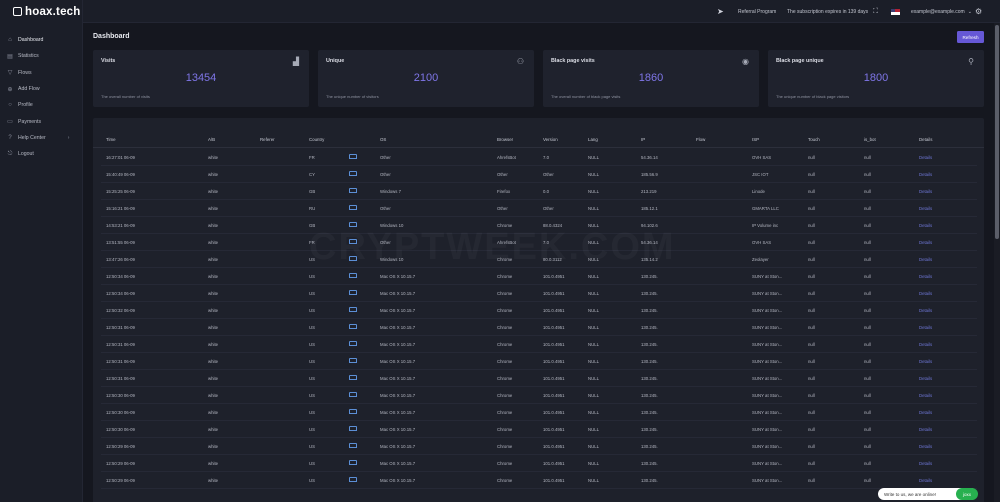  What do you see at coordinates (967, 494) in the screenshot?
I see `chat-badge: joxx` at bounding box center [967, 494].